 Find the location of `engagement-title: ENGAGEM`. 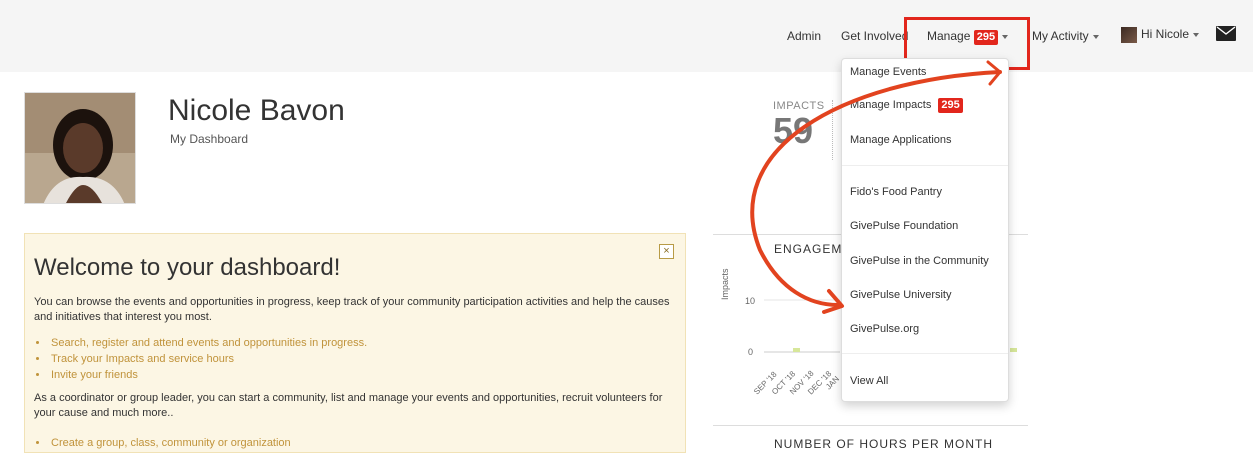

engagement-title: ENGAGEM is located at coordinates (808, 249).